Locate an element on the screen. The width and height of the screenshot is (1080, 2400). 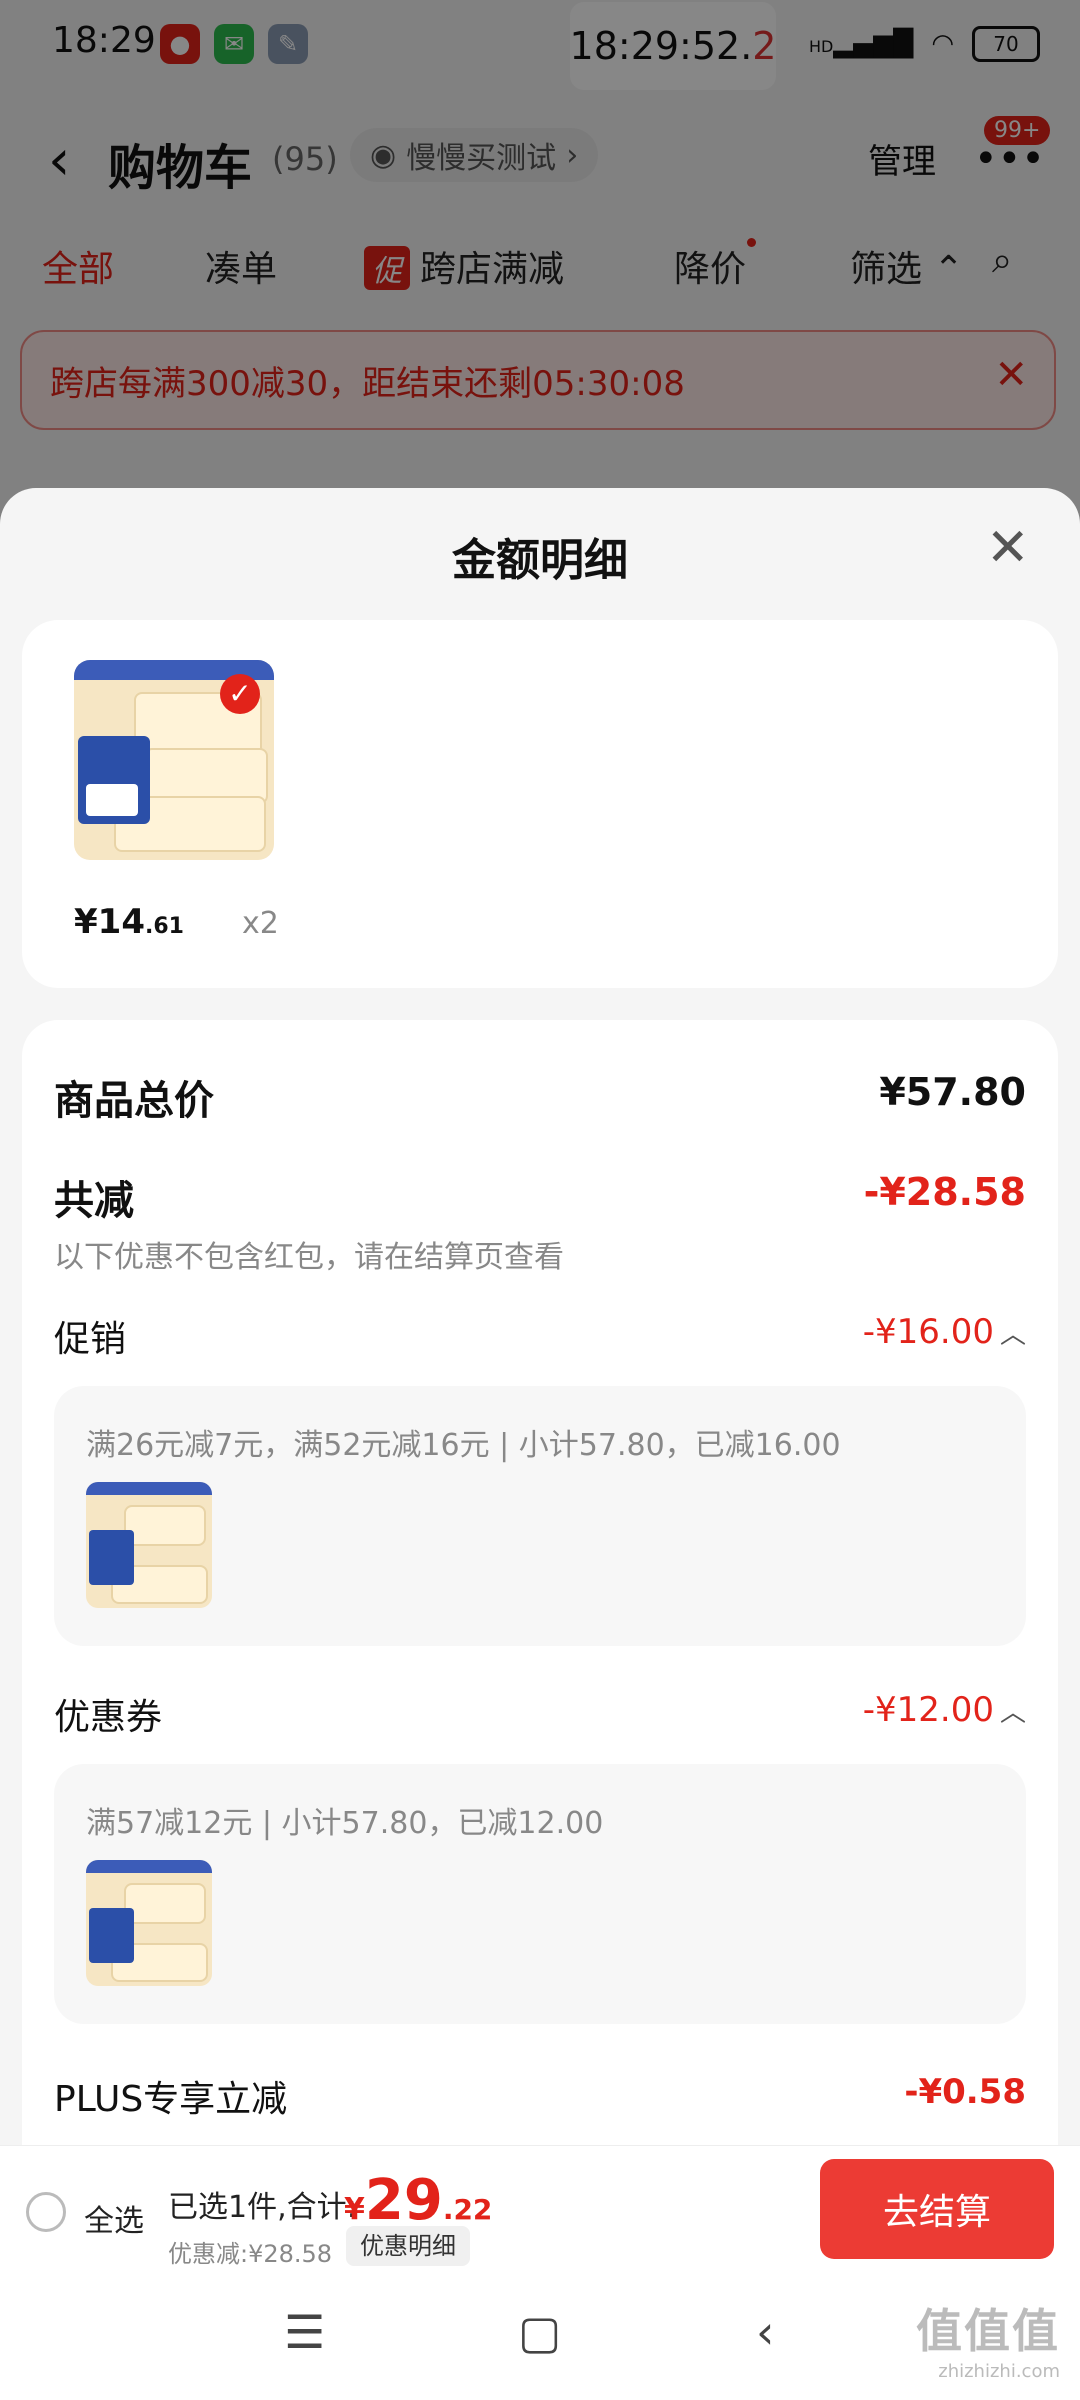
total-dec: .22 is located at coordinates (467, 2209).